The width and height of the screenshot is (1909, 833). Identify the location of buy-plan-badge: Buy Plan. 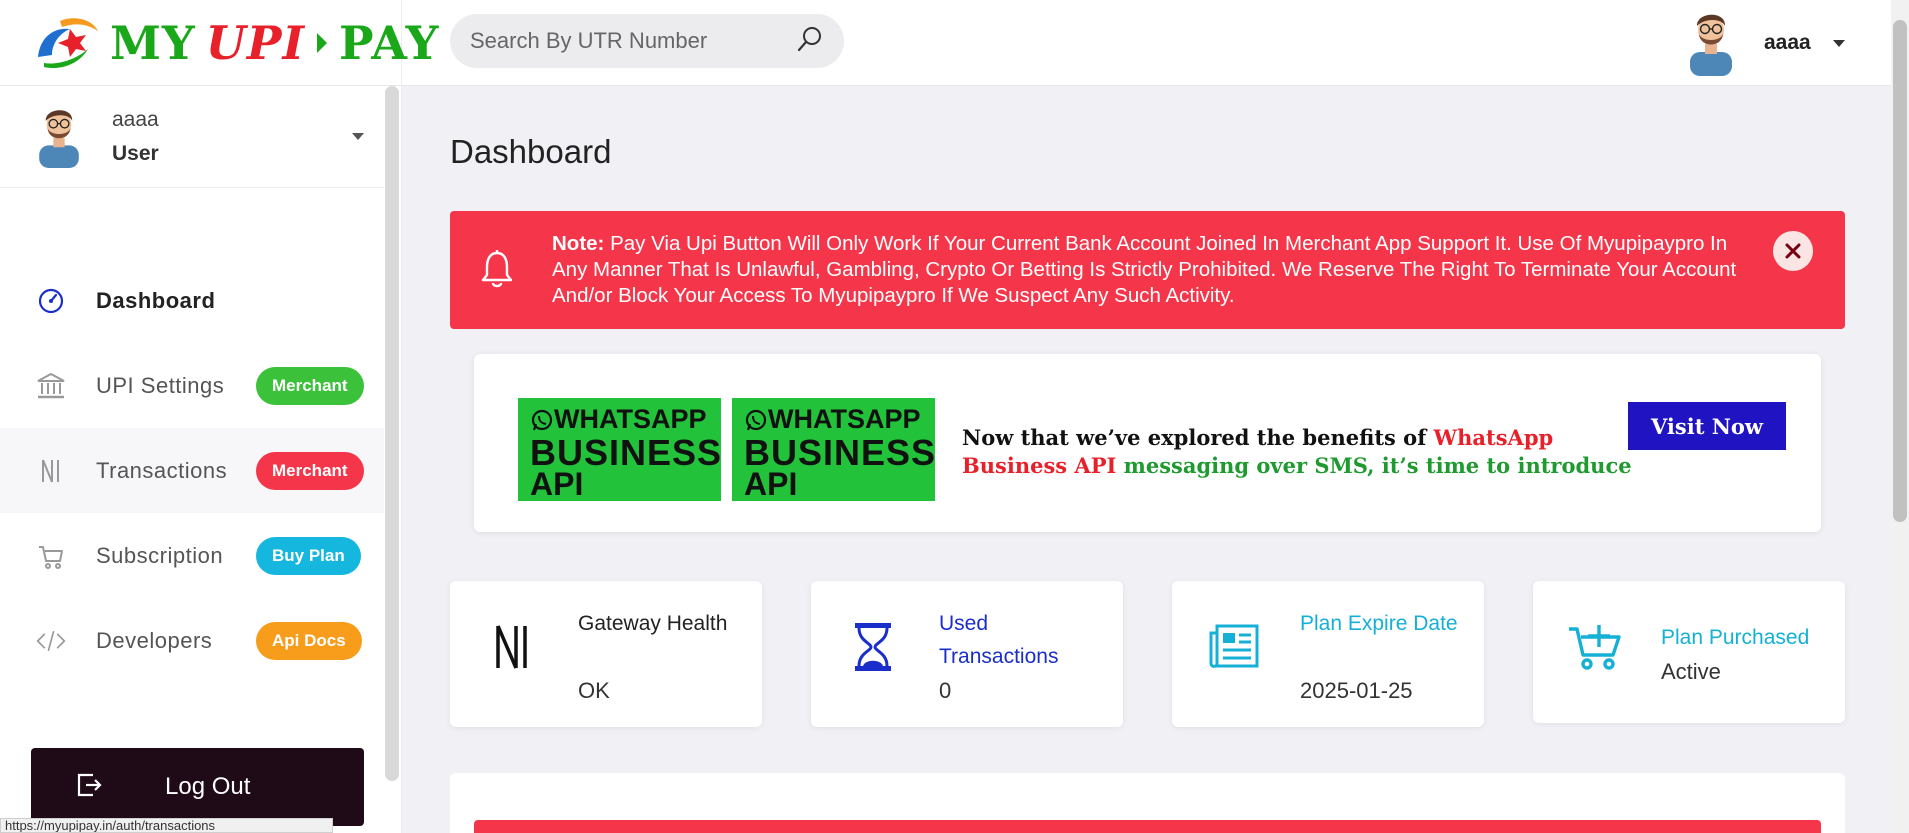
(308, 556).